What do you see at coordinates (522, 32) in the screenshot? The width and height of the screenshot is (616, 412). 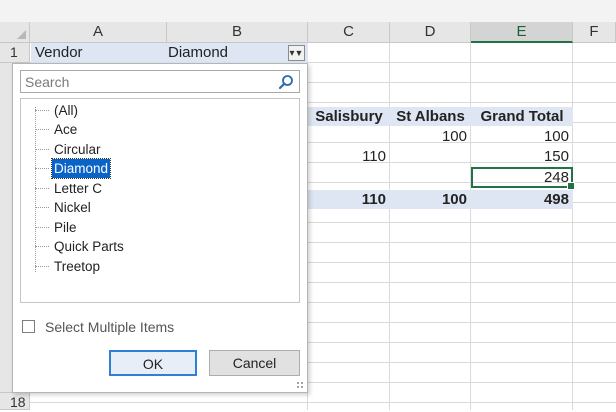 I see `column-header-e: E` at bounding box center [522, 32].